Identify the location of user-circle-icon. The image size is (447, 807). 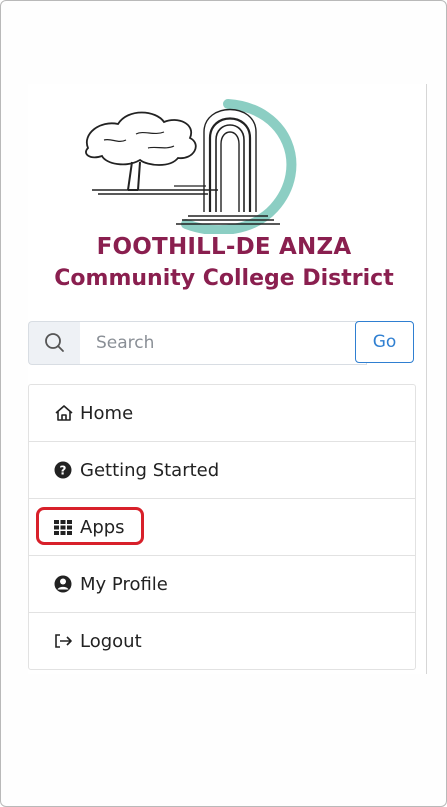
(64, 584).